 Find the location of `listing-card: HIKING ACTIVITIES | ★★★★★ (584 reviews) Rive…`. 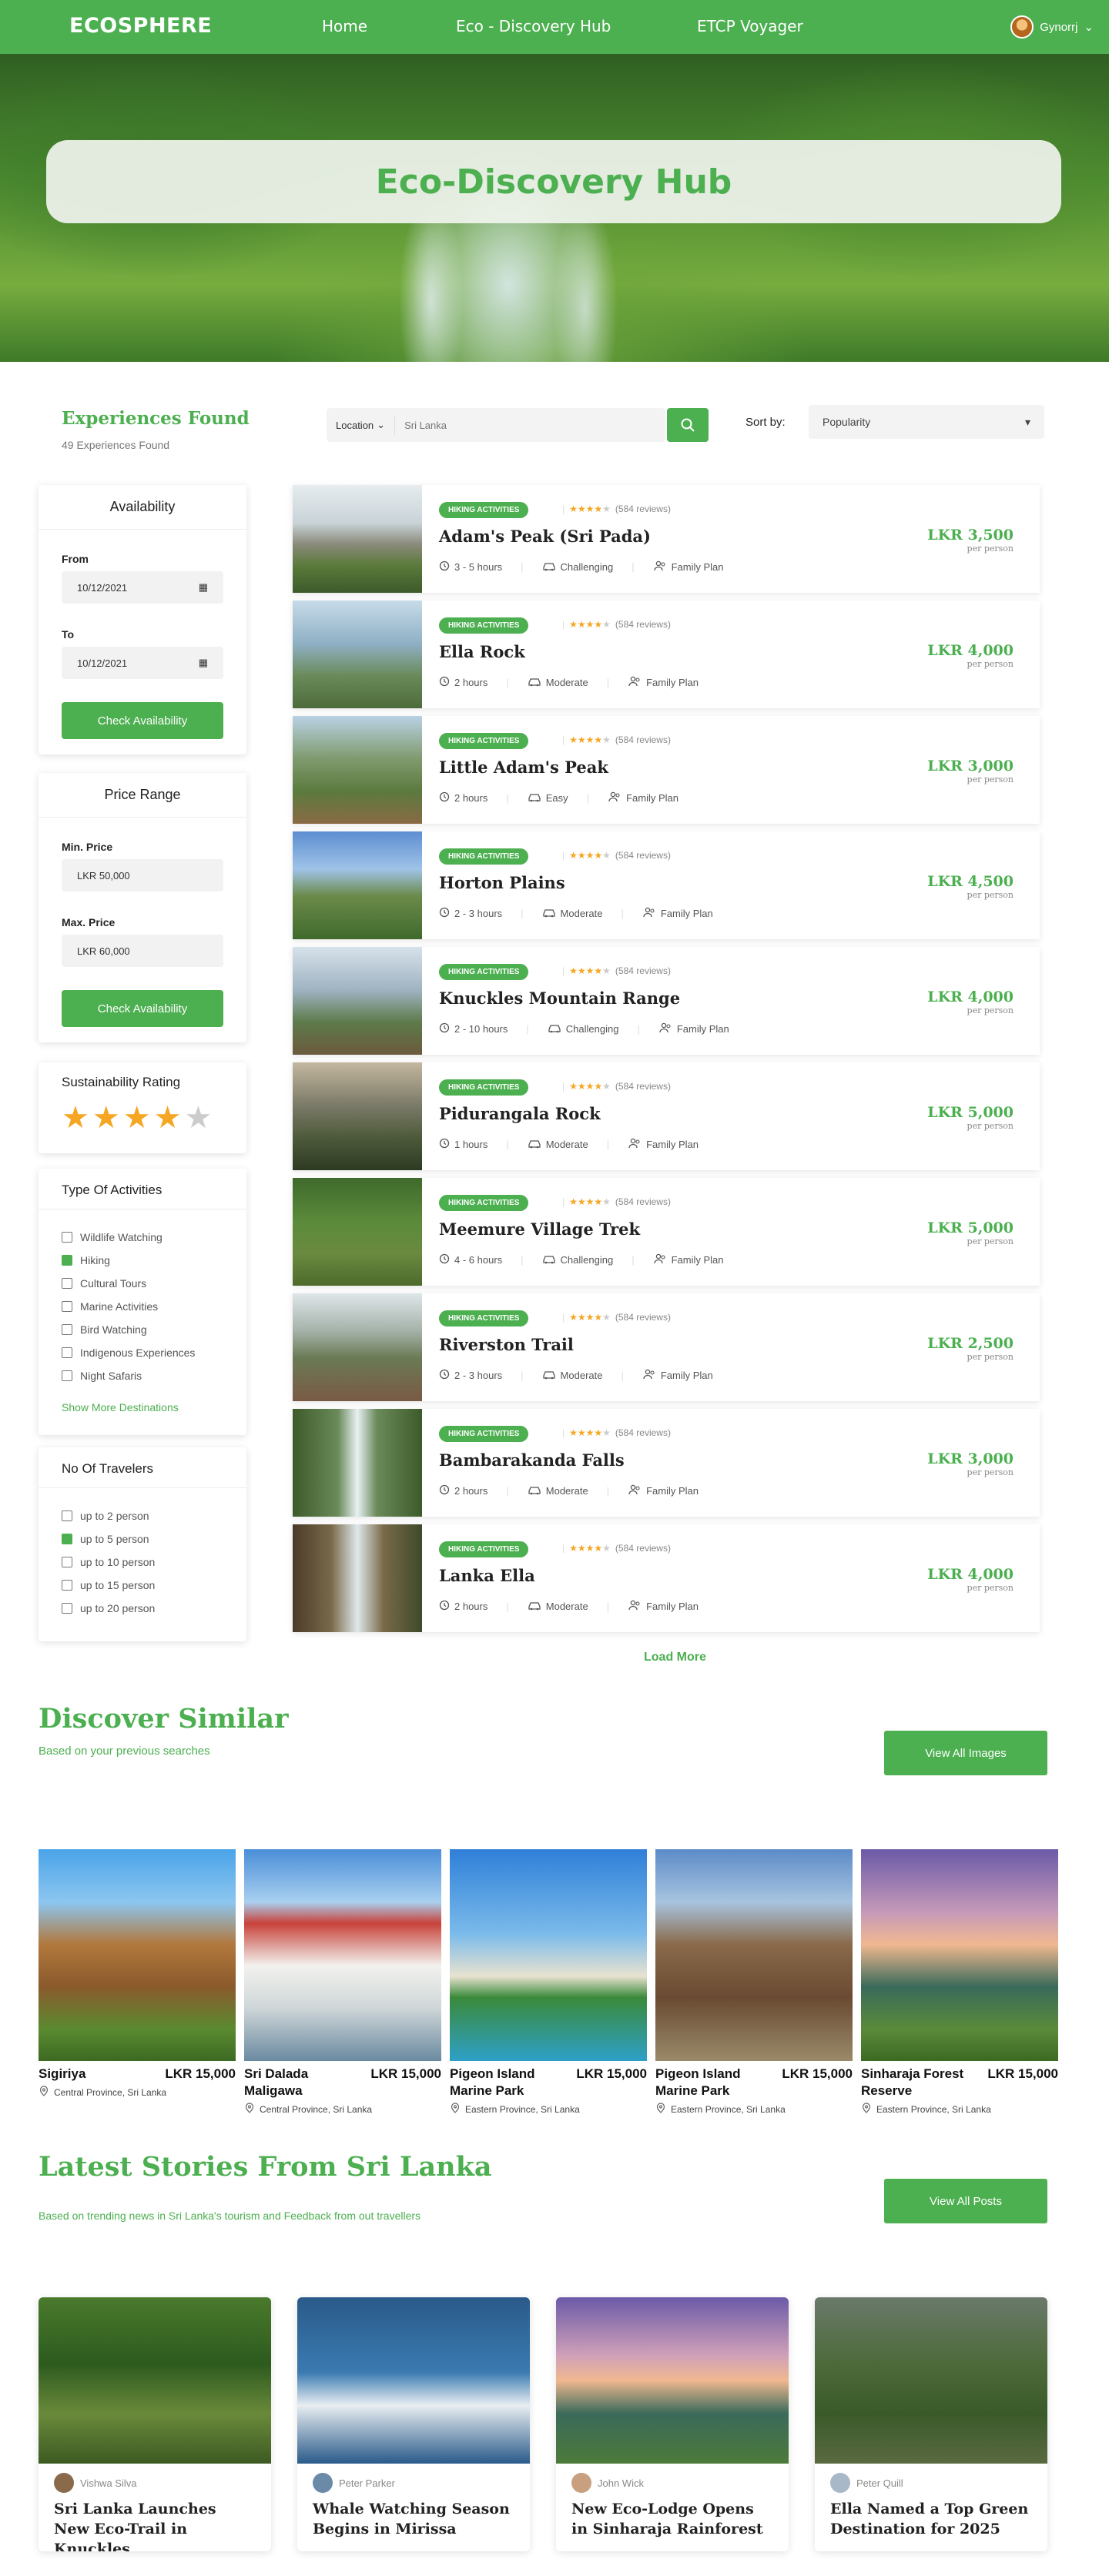

listing-card: HIKING ACTIVITIES | ★★★★★ (584 reviews) Rive… is located at coordinates (666, 1347).